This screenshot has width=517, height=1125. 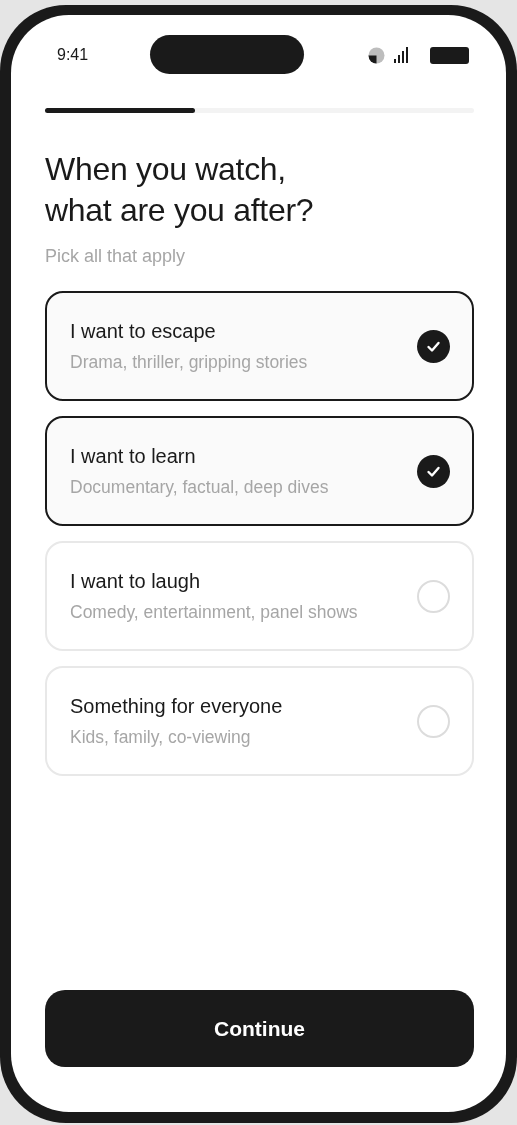 I want to click on option-description: Comedy, entertainment, panel shows, so click(x=214, y=612).